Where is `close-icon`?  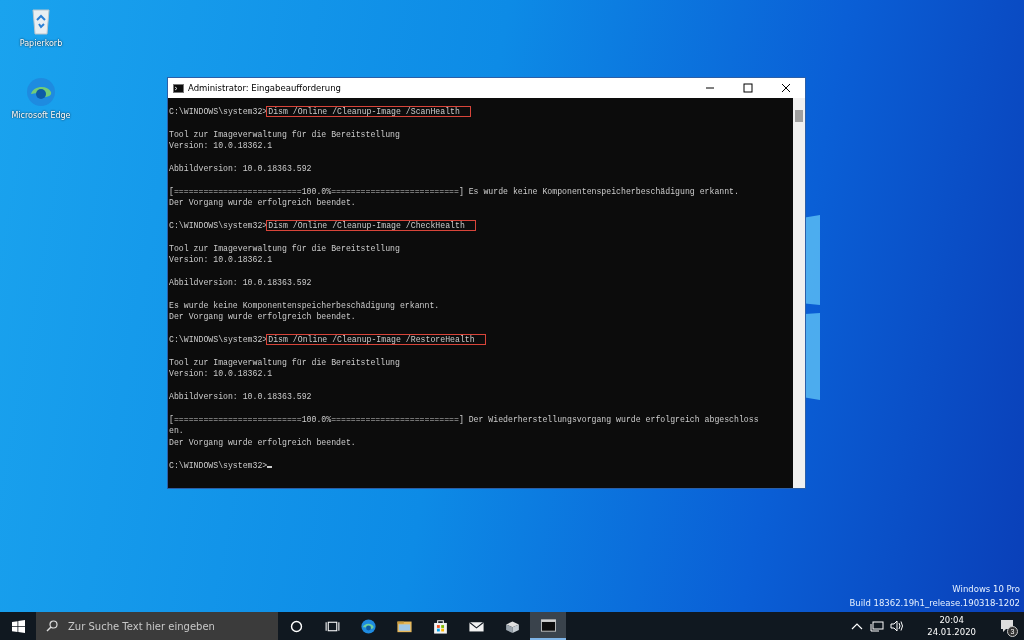
close-icon is located at coordinates (786, 88).